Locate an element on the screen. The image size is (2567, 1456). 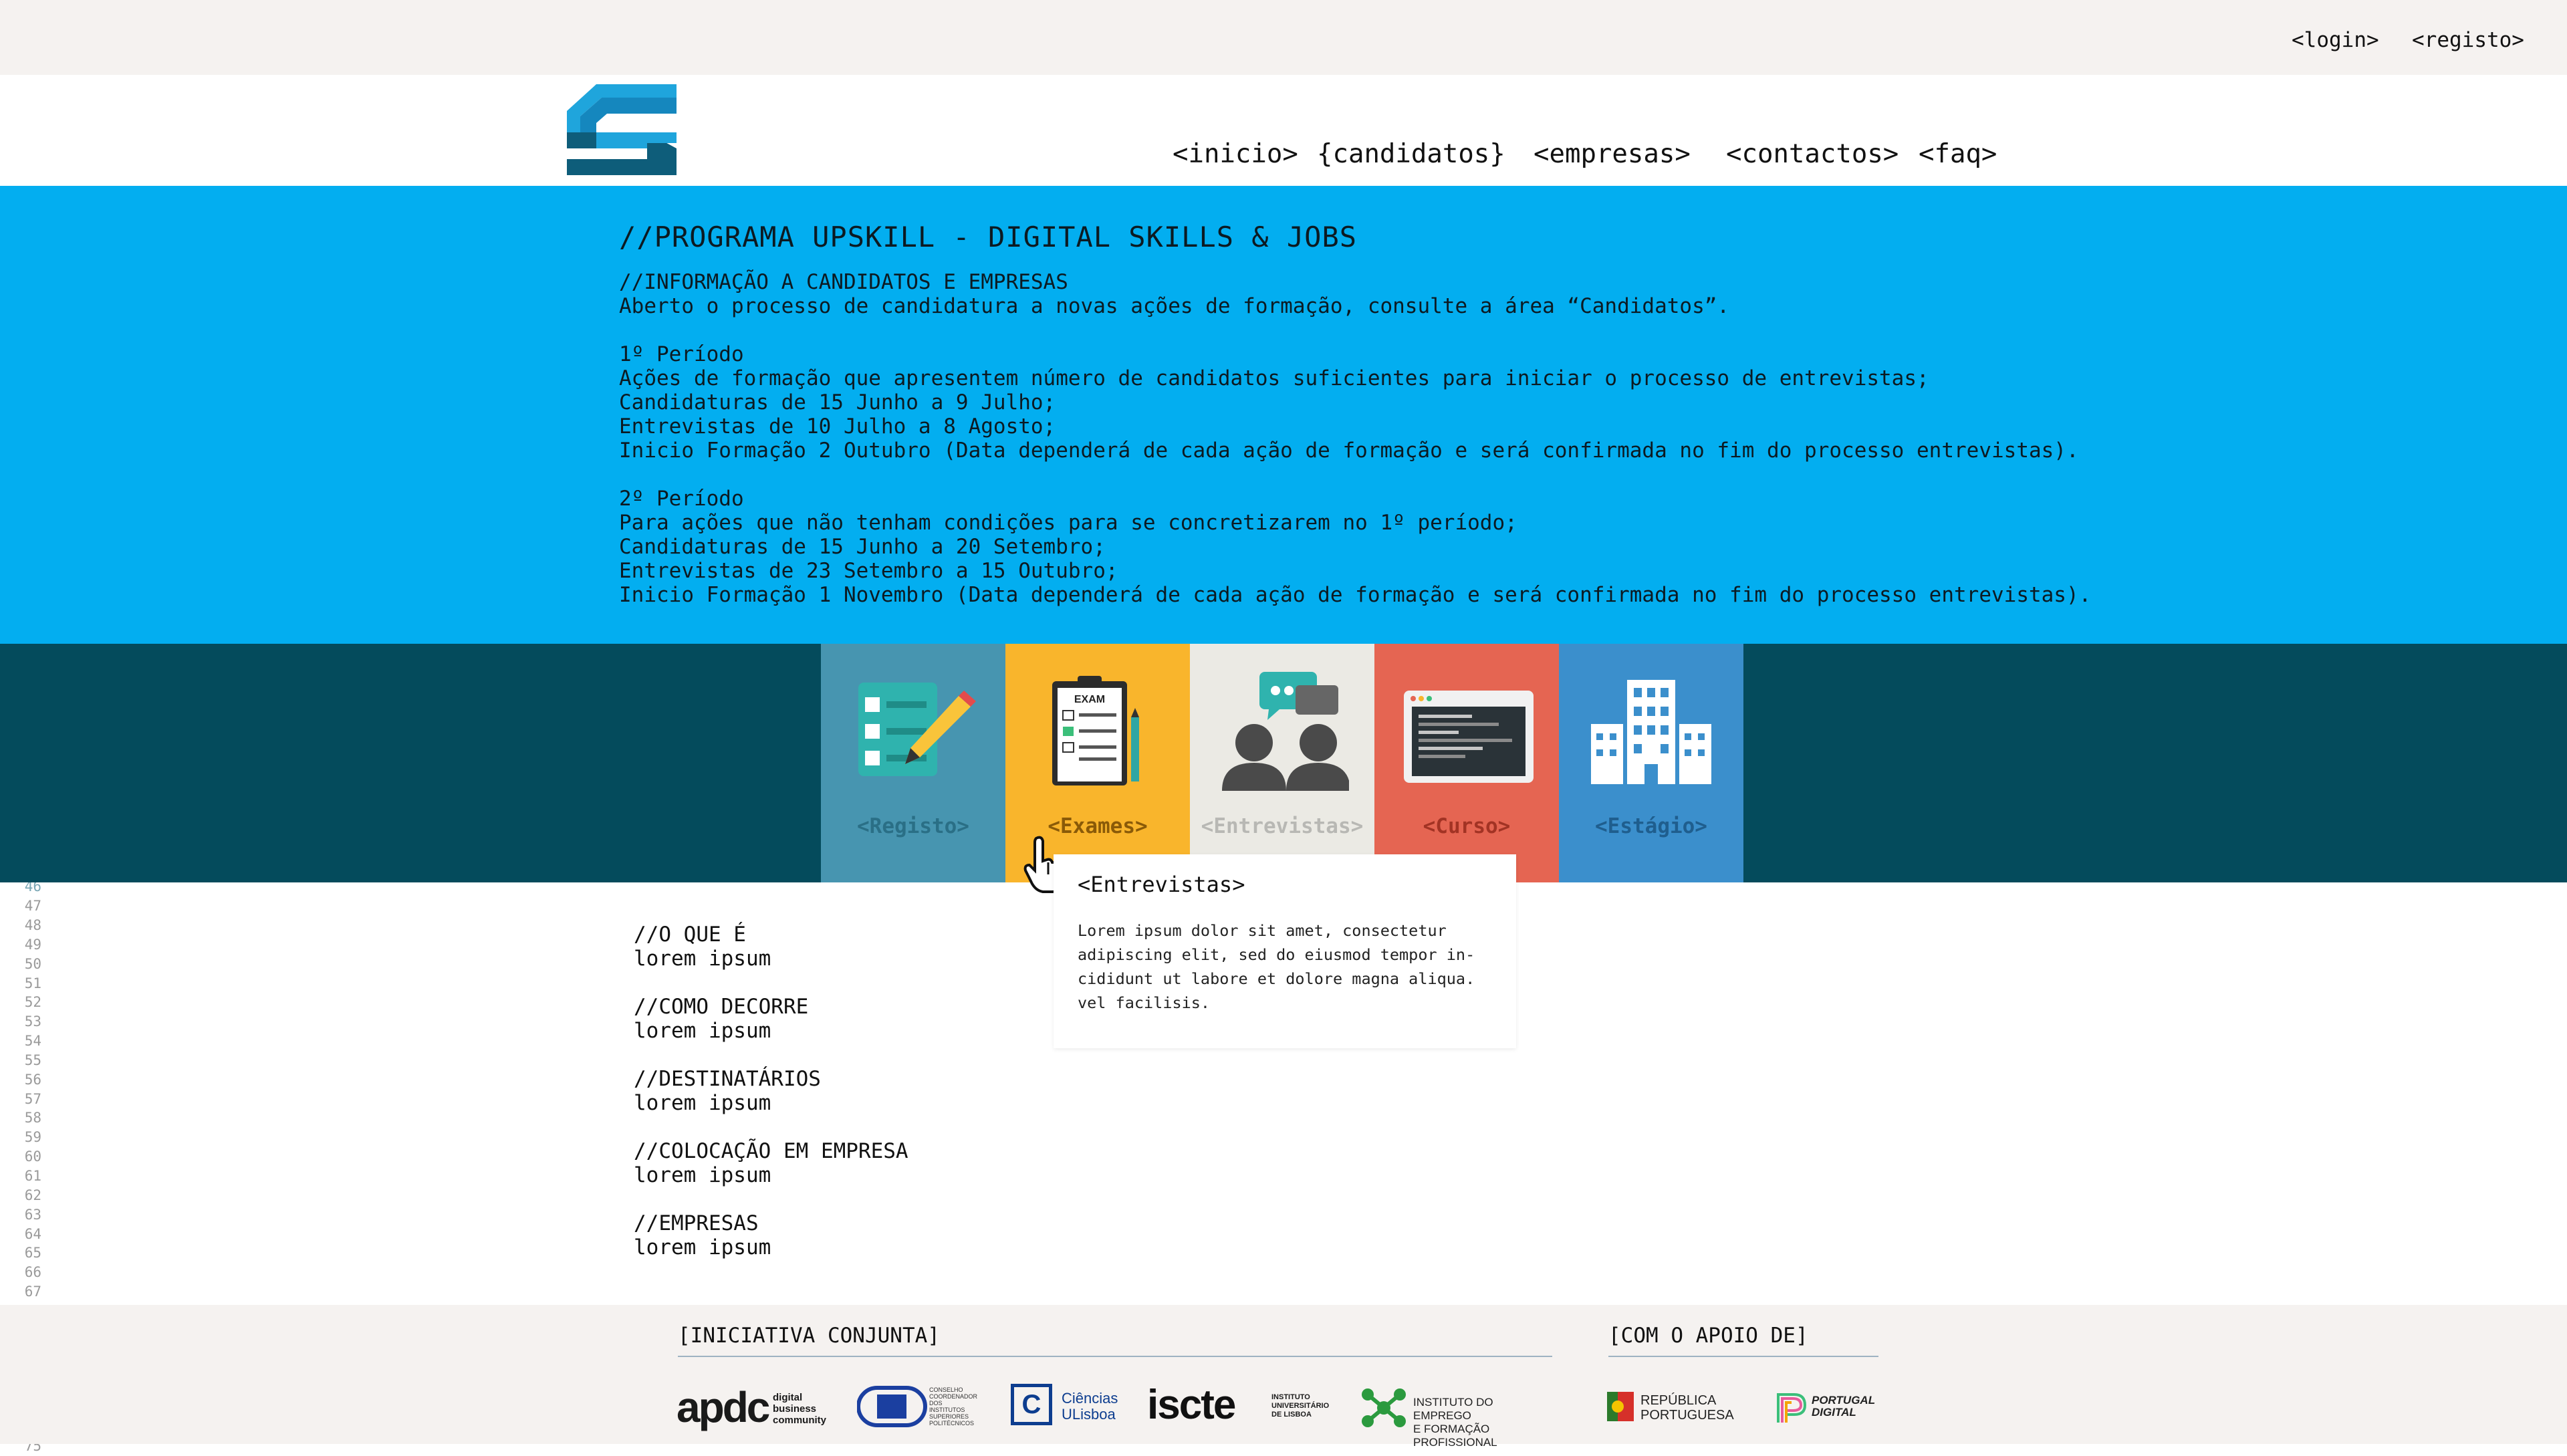
site-logo-icon is located at coordinates (622, 129).